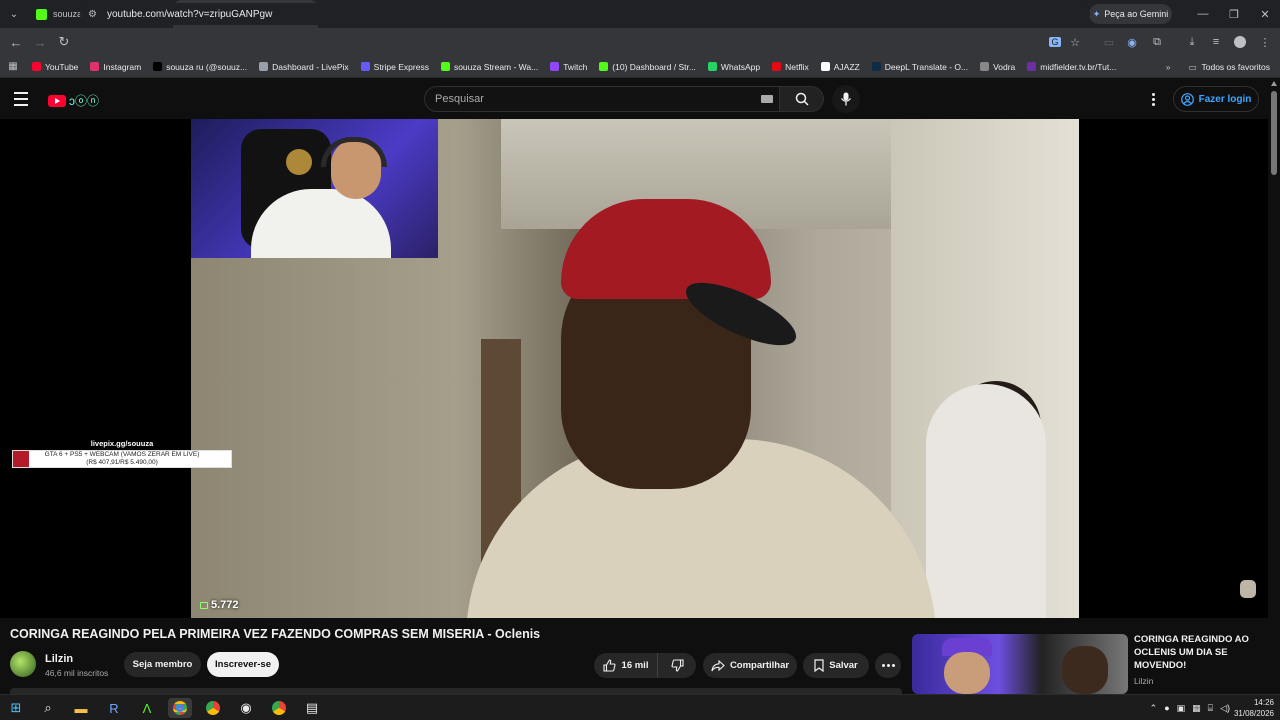  What do you see at coordinates (1210, 708) in the screenshot?
I see `network-icon: ⌸` at bounding box center [1210, 708].